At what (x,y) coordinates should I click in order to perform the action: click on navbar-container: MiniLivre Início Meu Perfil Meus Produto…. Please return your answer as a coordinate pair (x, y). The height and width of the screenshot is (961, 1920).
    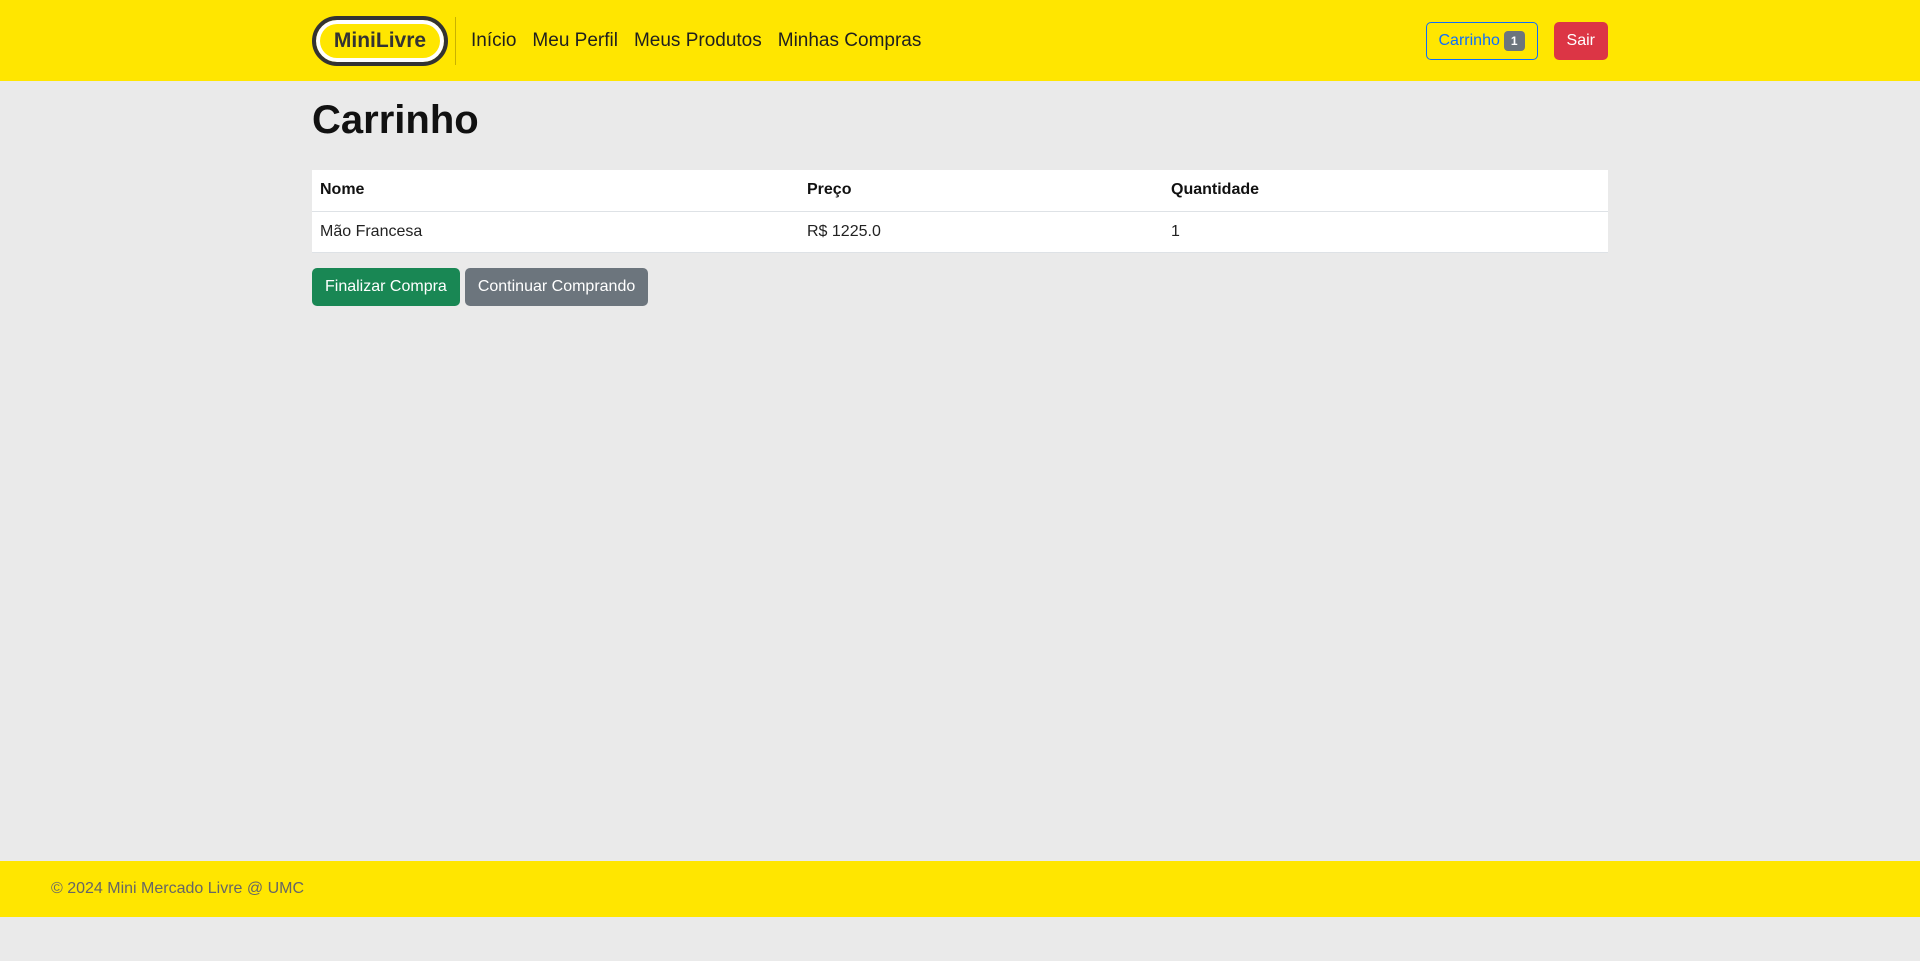
    Looking at the image, I should click on (960, 40).